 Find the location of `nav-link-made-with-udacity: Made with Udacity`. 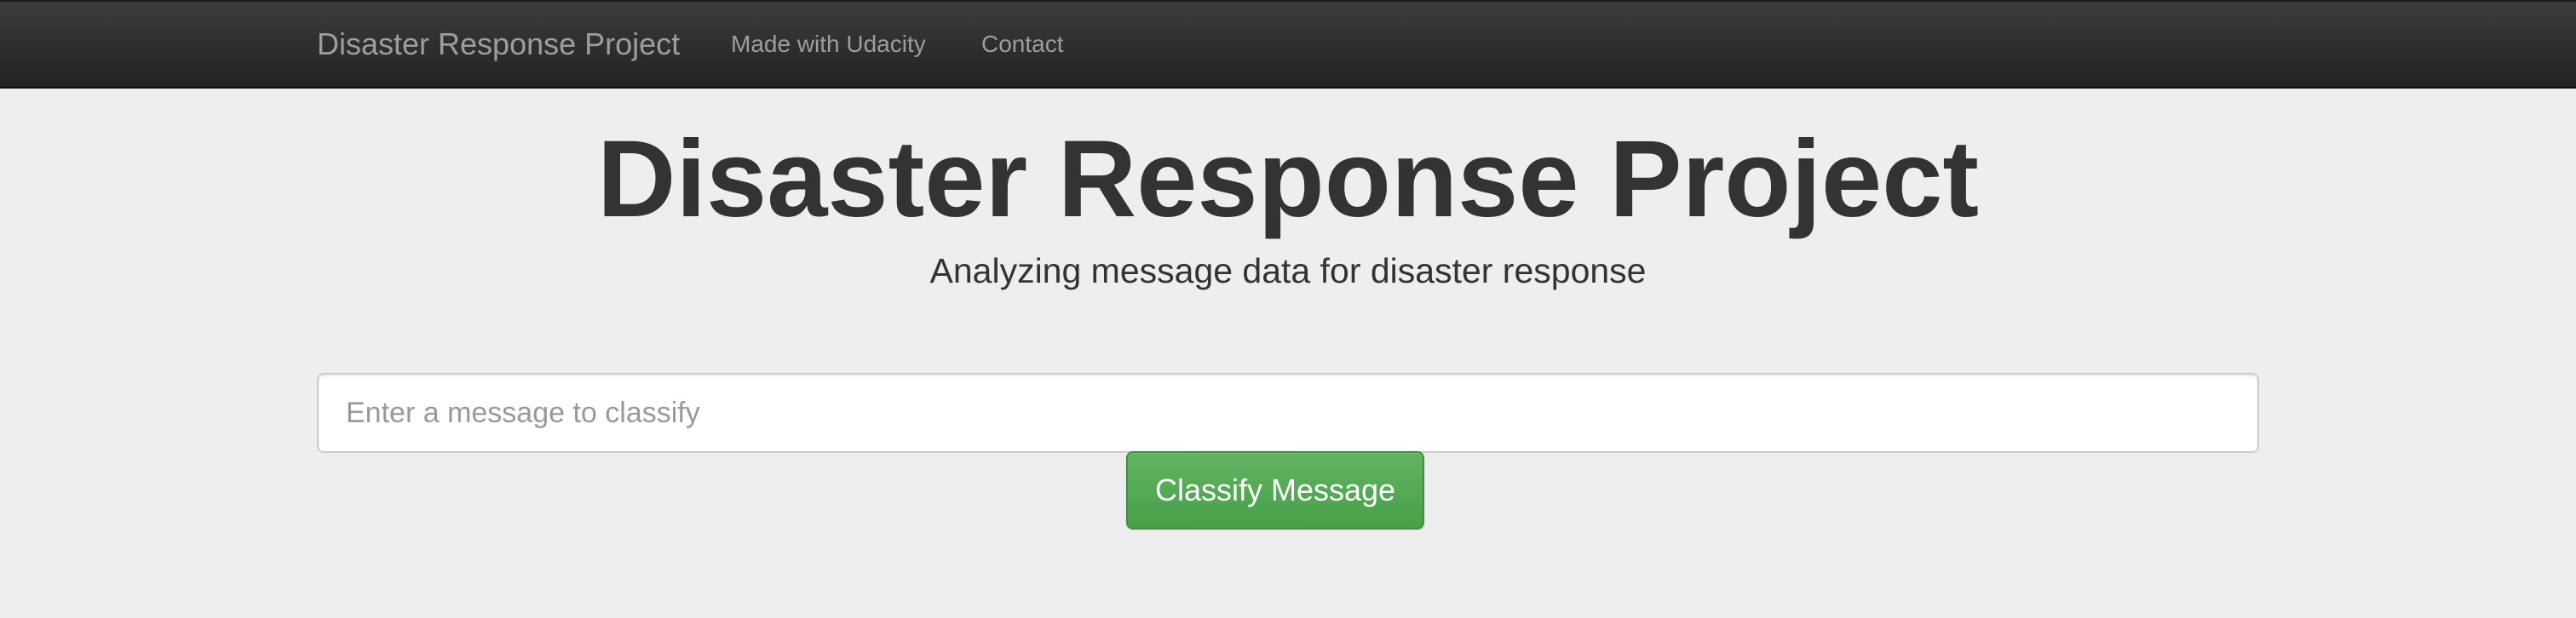

nav-link-made-with-udacity: Made with Udacity is located at coordinates (829, 44).